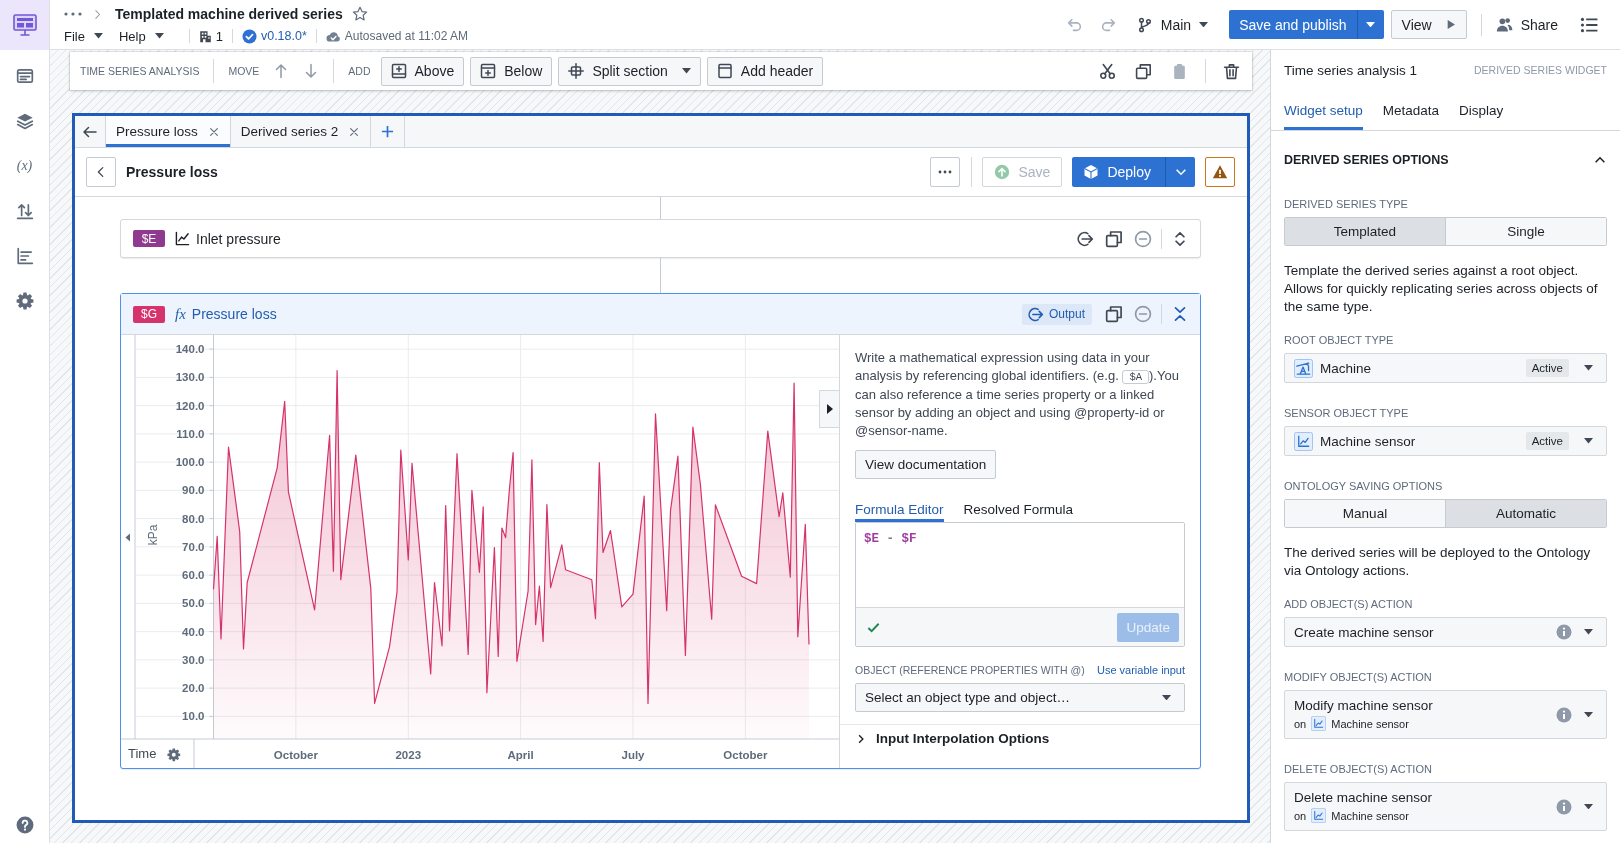 The image size is (1620, 843). I want to click on y-tick-label: 20.0, so click(193, 688).